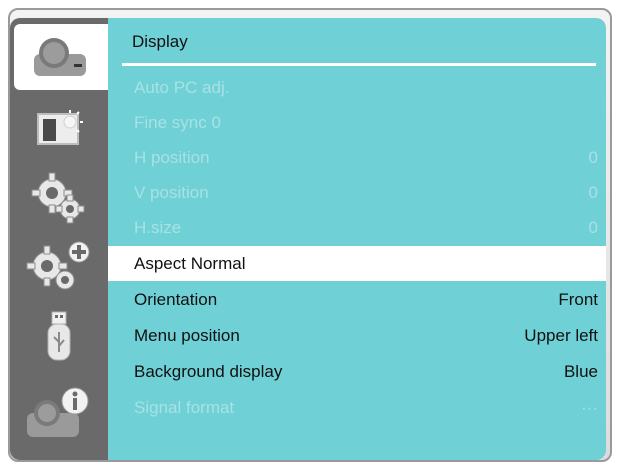 This screenshot has width=620, height=470. Describe the element at coordinates (357, 227) in the screenshot. I see `menu-item-h-size: H.size 0` at that location.